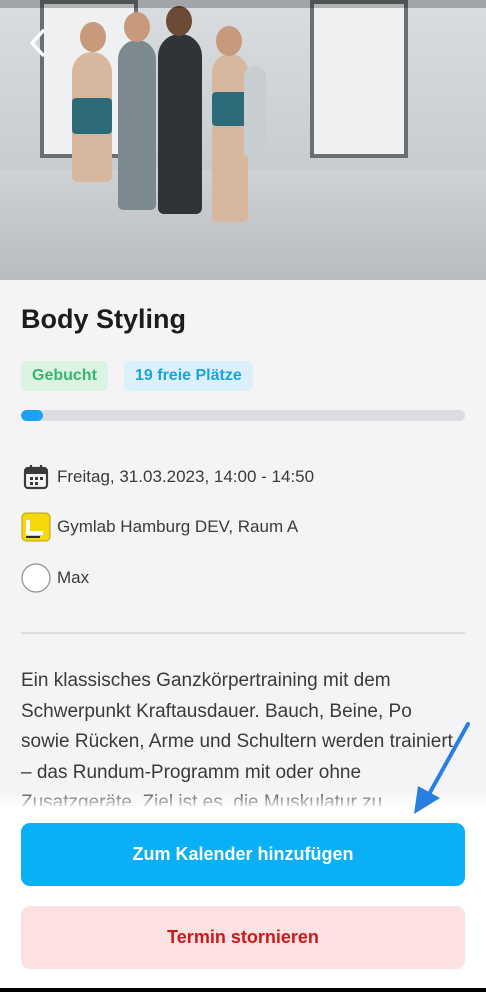 The width and height of the screenshot is (486, 992). Describe the element at coordinates (186, 476) in the screenshot. I see `date-text: Freitag, 31.03.2023, 14:00 - 14:50` at that location.